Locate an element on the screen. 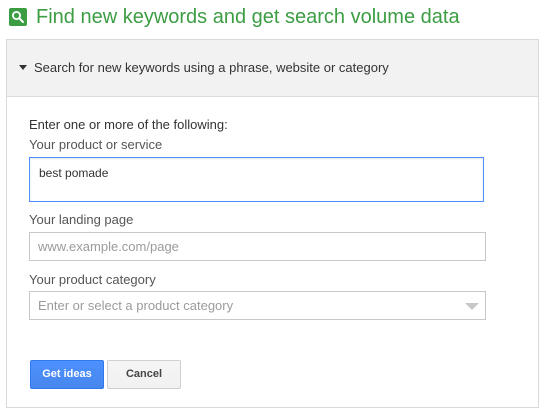 The image size is (547, 416). product-input: best pomade is located at coordinates (256, 179).